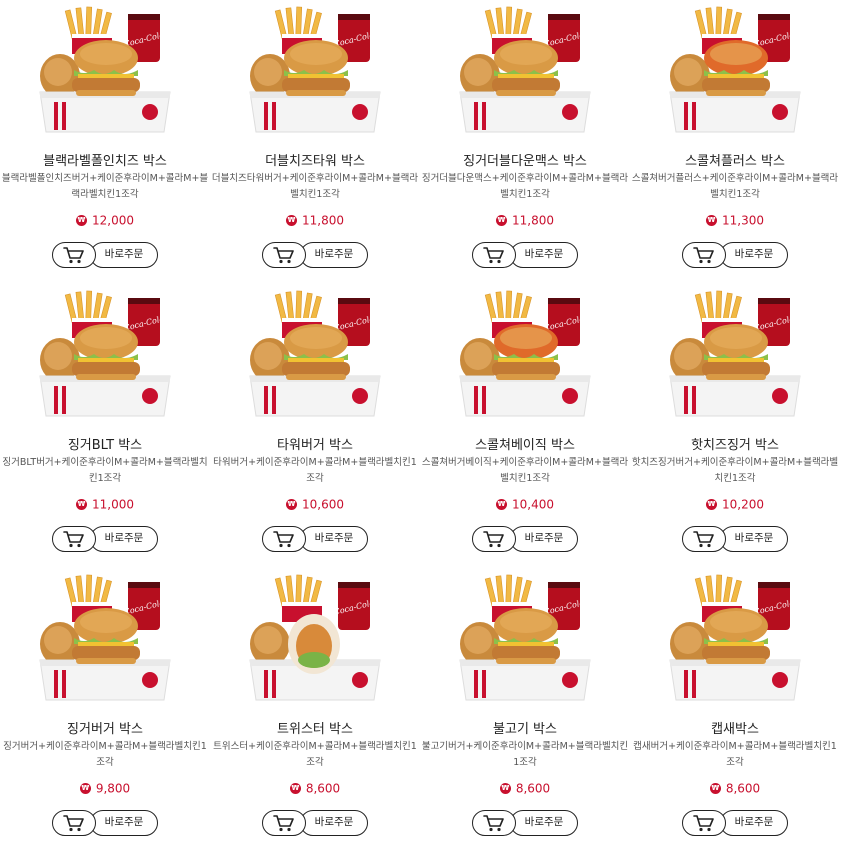  What do you see at coordinates (315, 470) in the screenshot?
I see `product-description: 타워버거+케이준후라이M+콜라M+블랙라벨치킨1조각` at bounding box center [315, 470].